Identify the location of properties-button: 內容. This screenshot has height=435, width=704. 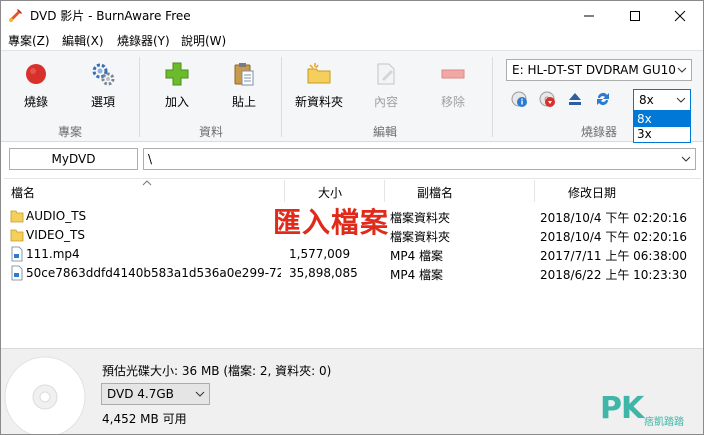
(386, 86).